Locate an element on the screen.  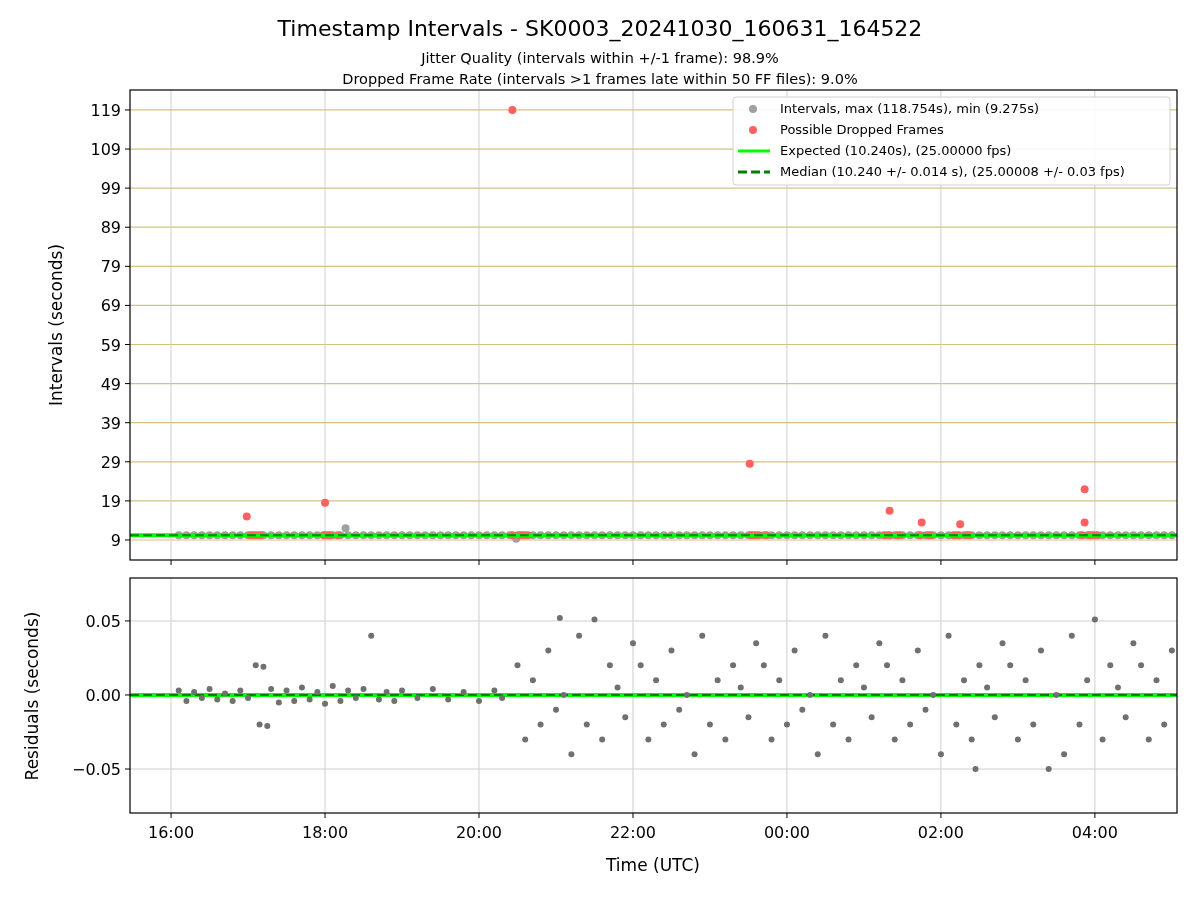
axis-tick-label: 109 is located at coordinates (105, 150).